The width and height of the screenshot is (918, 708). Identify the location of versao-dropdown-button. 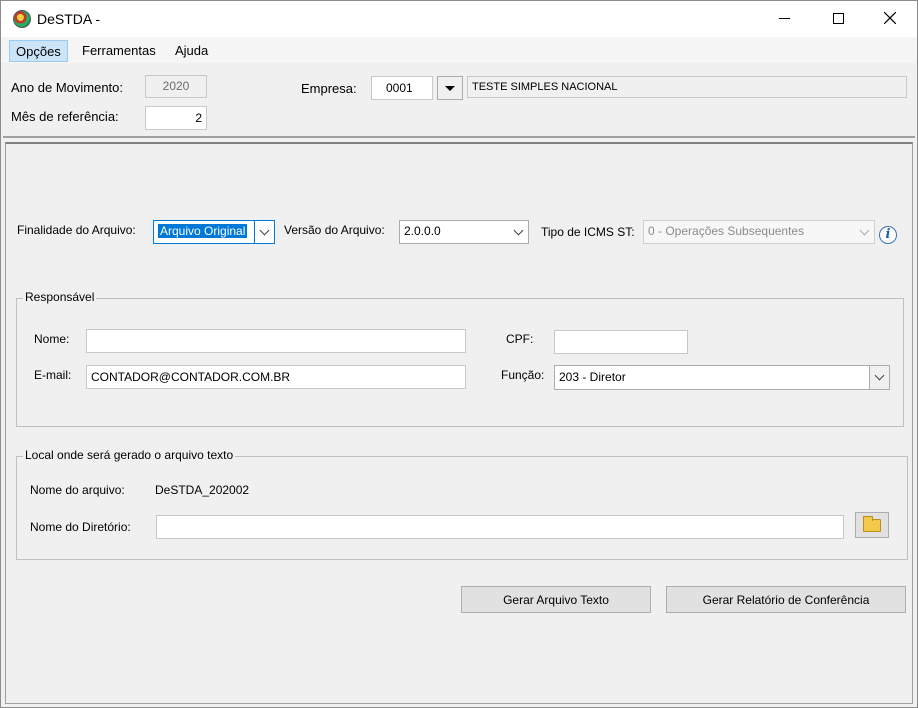
(518, 232).